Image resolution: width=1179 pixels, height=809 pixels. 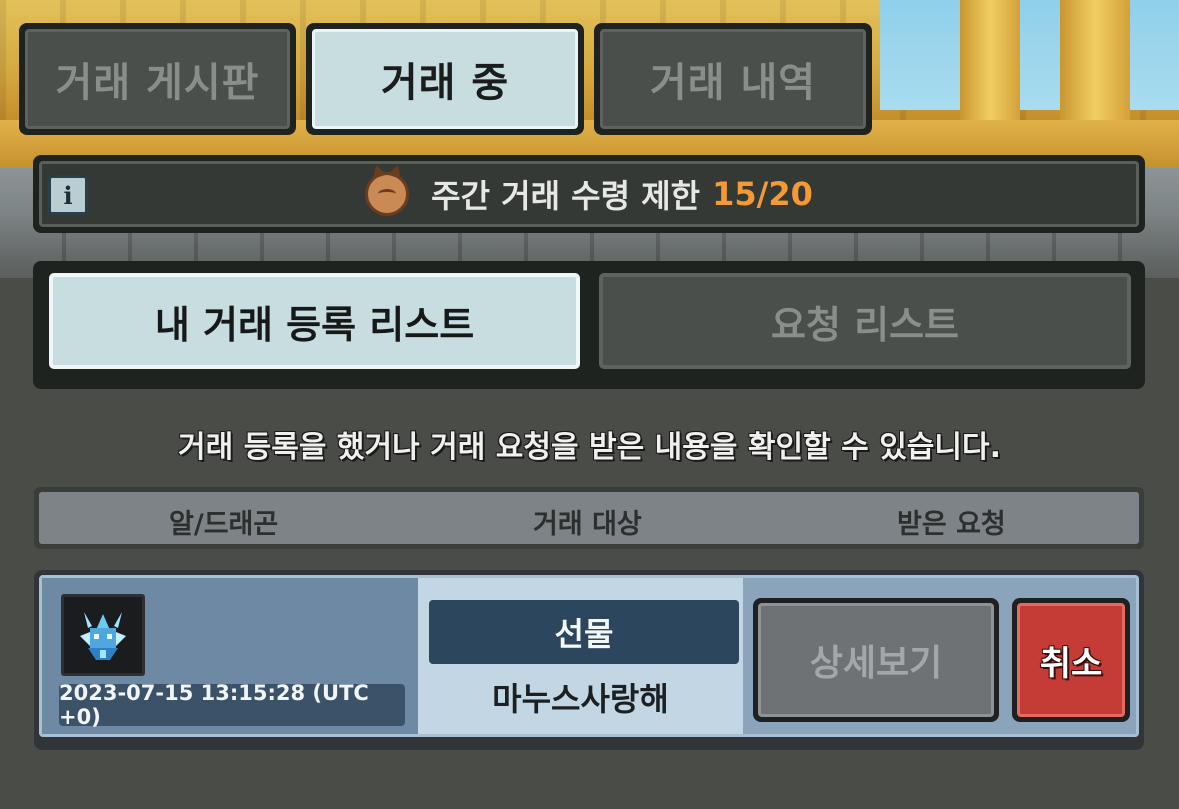 I want to click on tab-label: 거래 내역, so click(x=733, y=79).